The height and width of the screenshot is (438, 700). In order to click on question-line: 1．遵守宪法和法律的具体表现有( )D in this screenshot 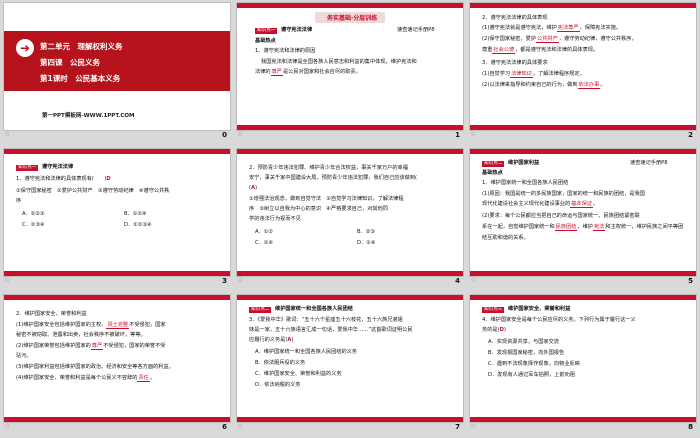, I will do `click(63, 179)`.